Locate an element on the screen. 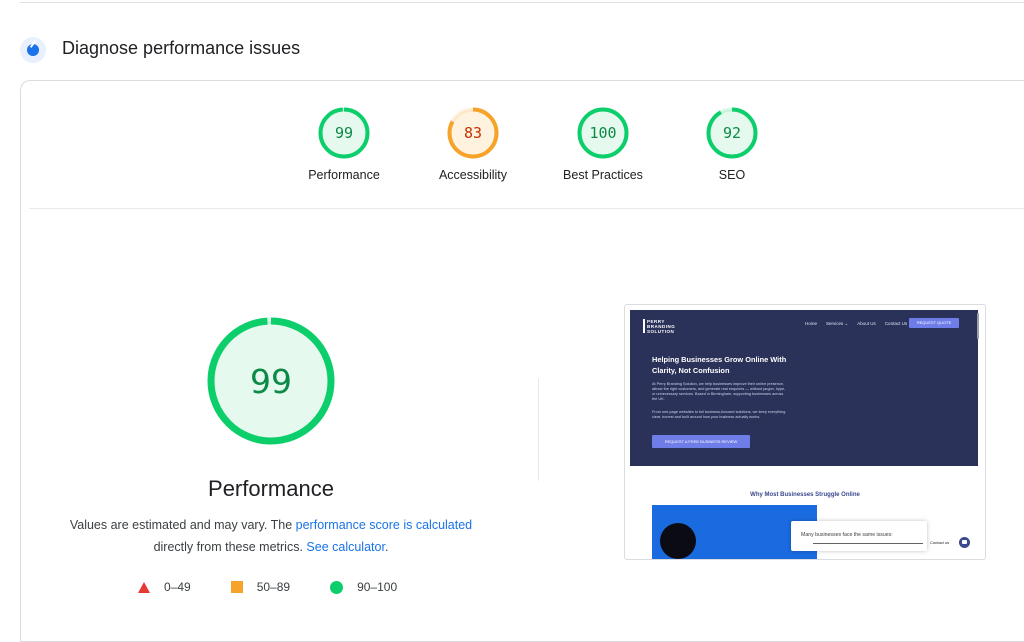 The height and width of the screenshot is (642, 1024). nav-item: Services ⌄ is located at coordinates (837, 323).